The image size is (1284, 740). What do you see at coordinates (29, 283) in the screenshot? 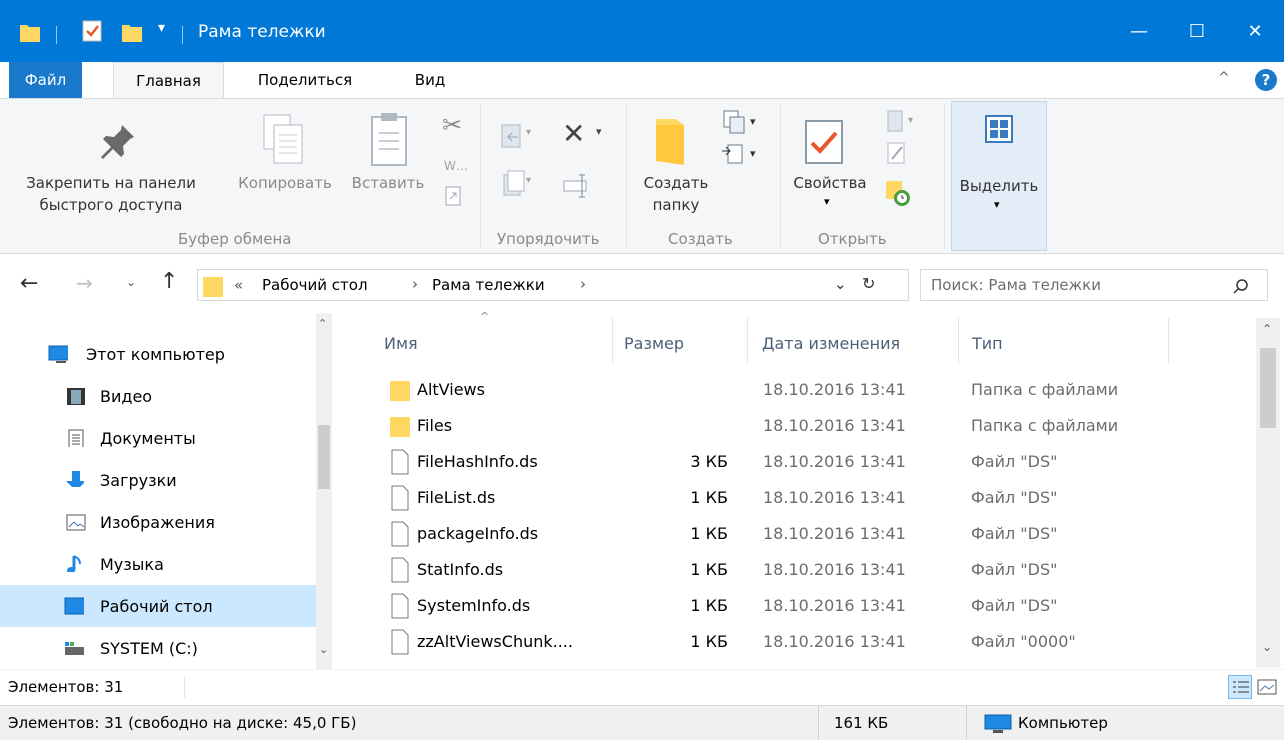
I see `back-icon: ←` at bounding box center [29, 283].